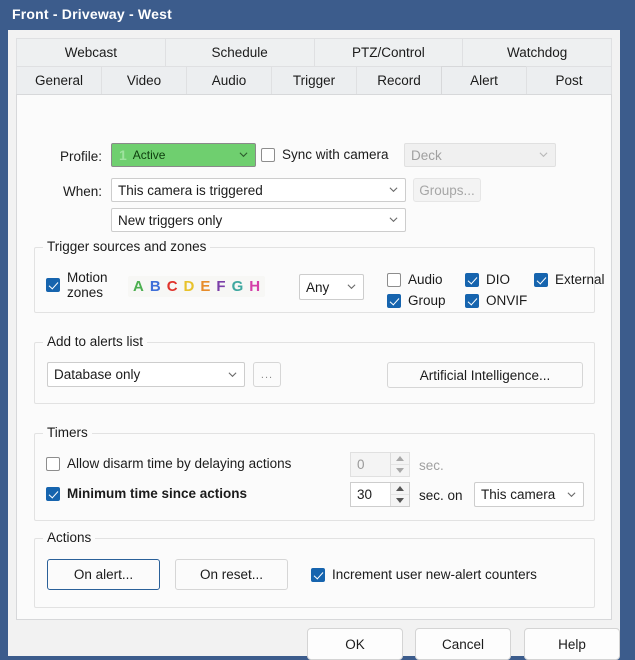  Describe the element at coordinates (197, 286) in the screenshot. I see `motion-zone-letters: A B C D E F G H` at that location.